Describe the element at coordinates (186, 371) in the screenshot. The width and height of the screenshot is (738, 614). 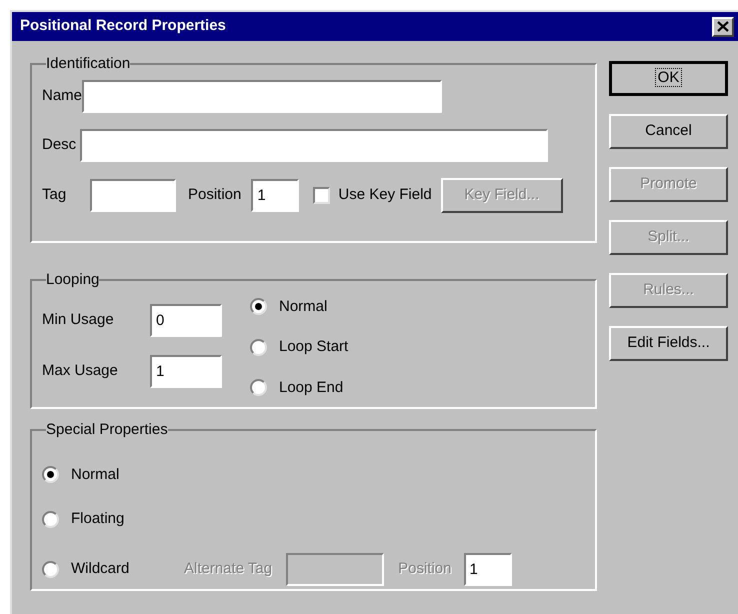
I see `max-usage-field: 1` at that location.